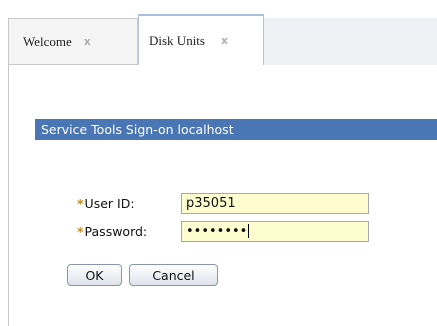 The width and height of the screenshot is (437, 326). I want to click on password-value: ••••••••, so click(217, 231).